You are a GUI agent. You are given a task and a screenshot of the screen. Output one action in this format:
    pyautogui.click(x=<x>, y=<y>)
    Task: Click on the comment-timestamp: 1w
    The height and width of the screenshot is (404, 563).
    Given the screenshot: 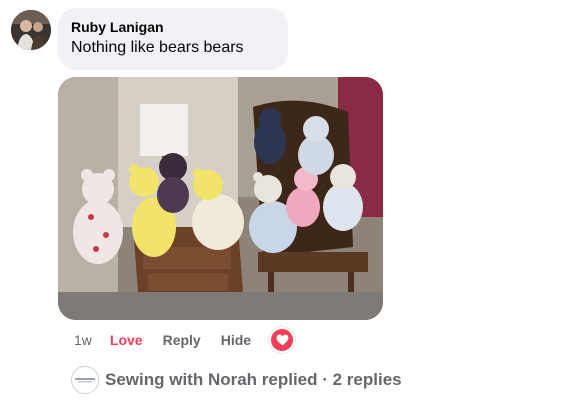 What is the action you would take?
    pyautogui.click(x=83, y=340)
    